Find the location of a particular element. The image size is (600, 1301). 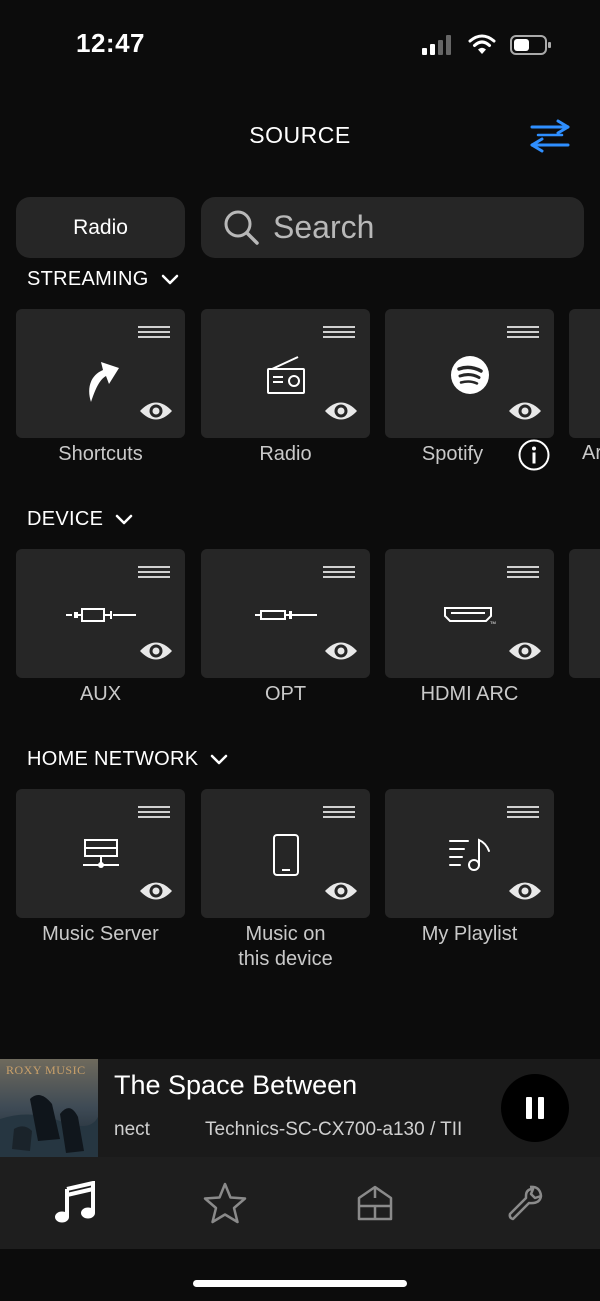

tile-label-hdmi-arc: HDMI ARC is located at coordinates (469, 694).